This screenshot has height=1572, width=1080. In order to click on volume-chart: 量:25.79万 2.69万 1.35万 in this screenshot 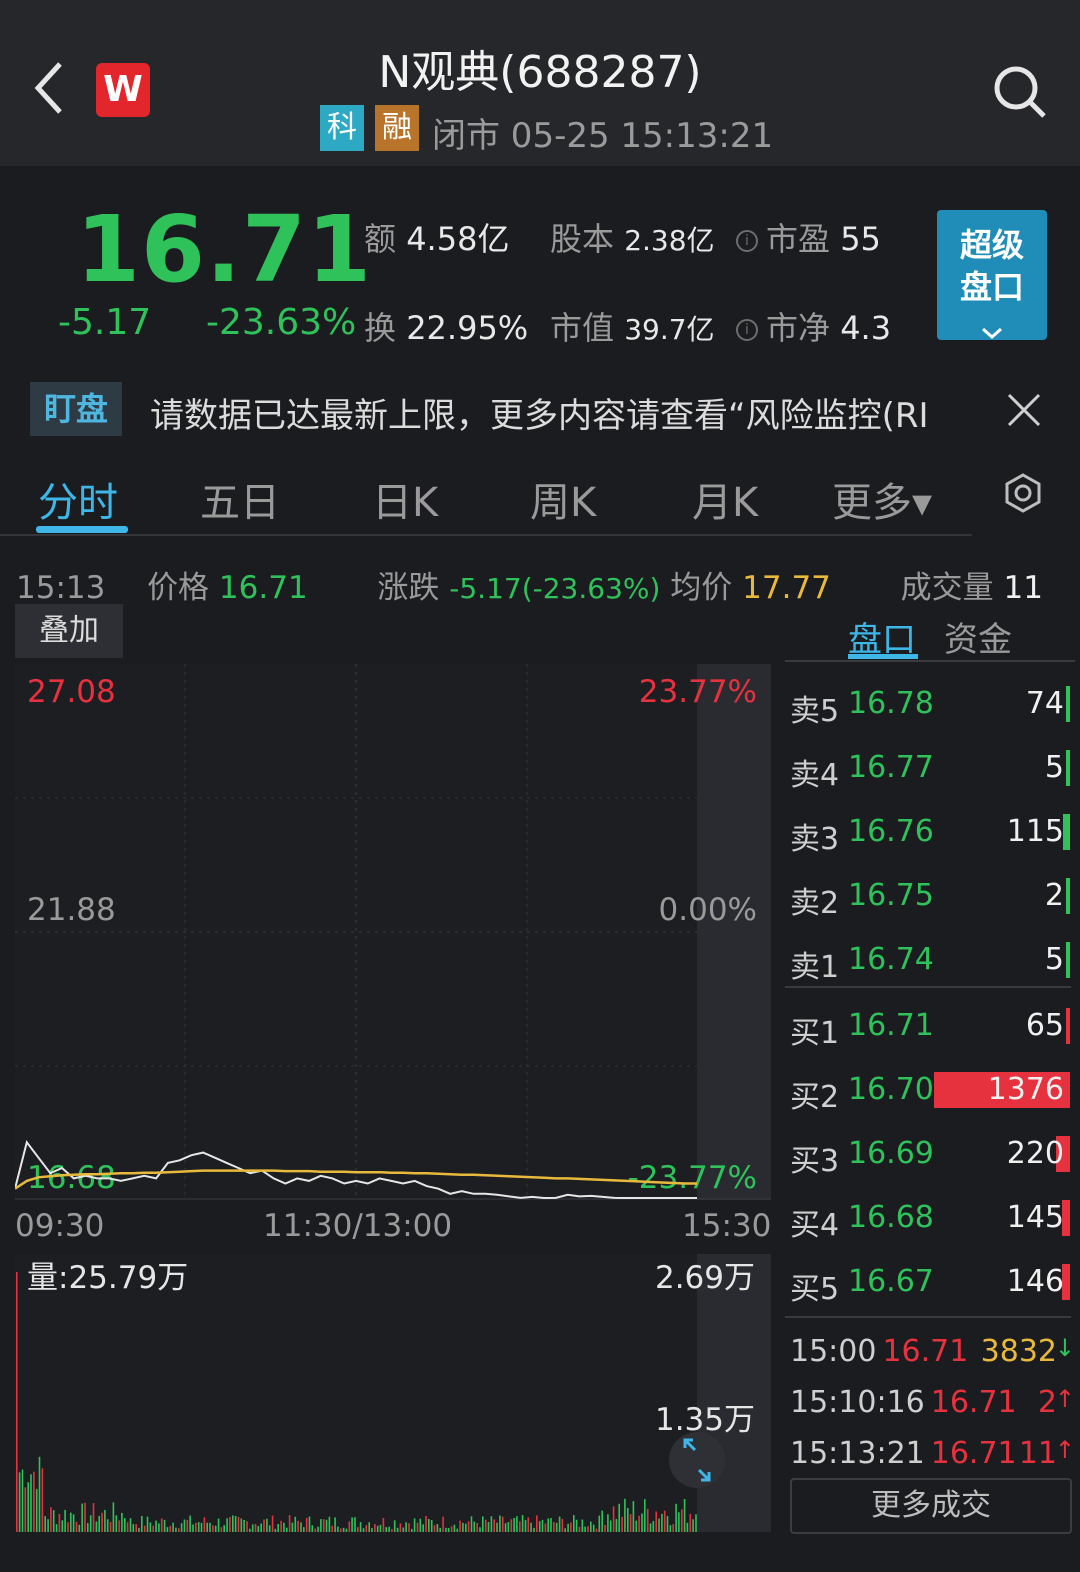, I will do `click(393, 1393)`.